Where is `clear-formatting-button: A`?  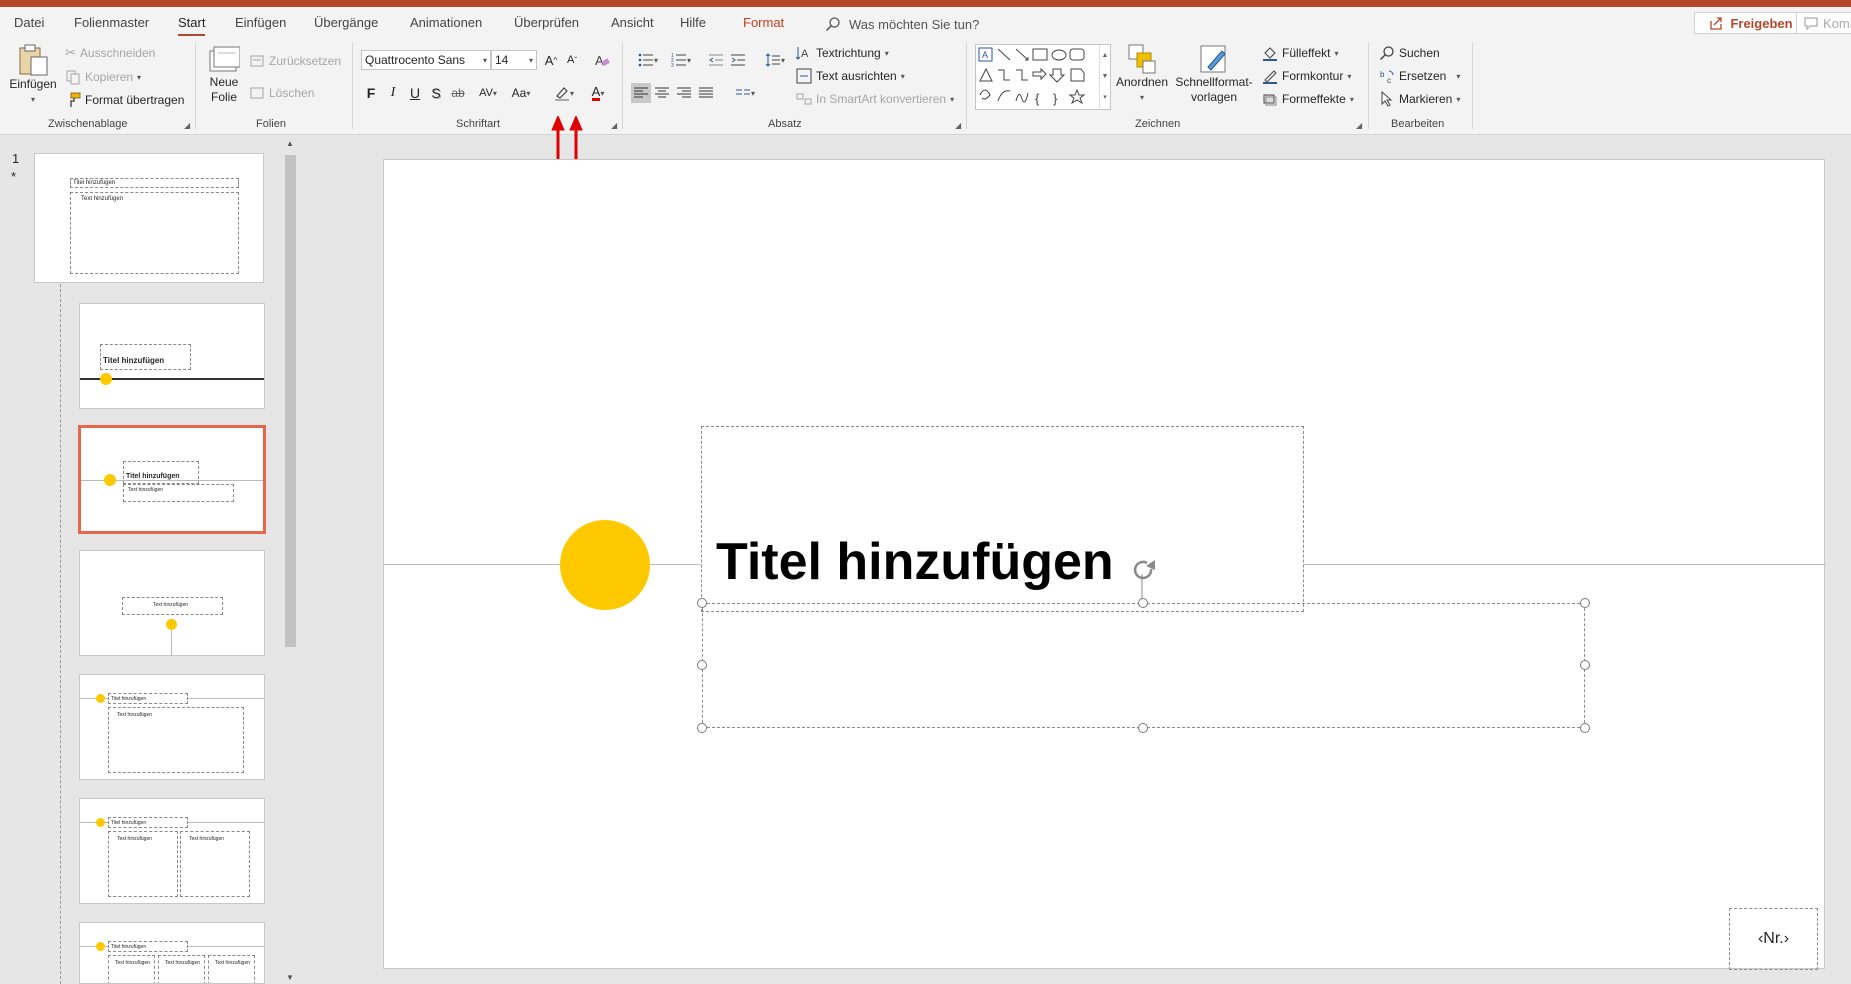
clear-formatting-button: A is located at coordinates (602, 60).